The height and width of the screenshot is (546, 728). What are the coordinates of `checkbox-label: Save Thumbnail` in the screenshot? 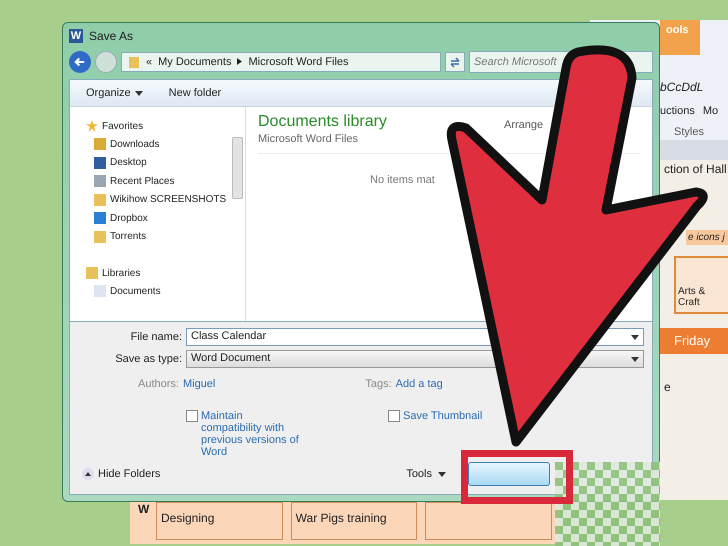 It's located at (442, 416).